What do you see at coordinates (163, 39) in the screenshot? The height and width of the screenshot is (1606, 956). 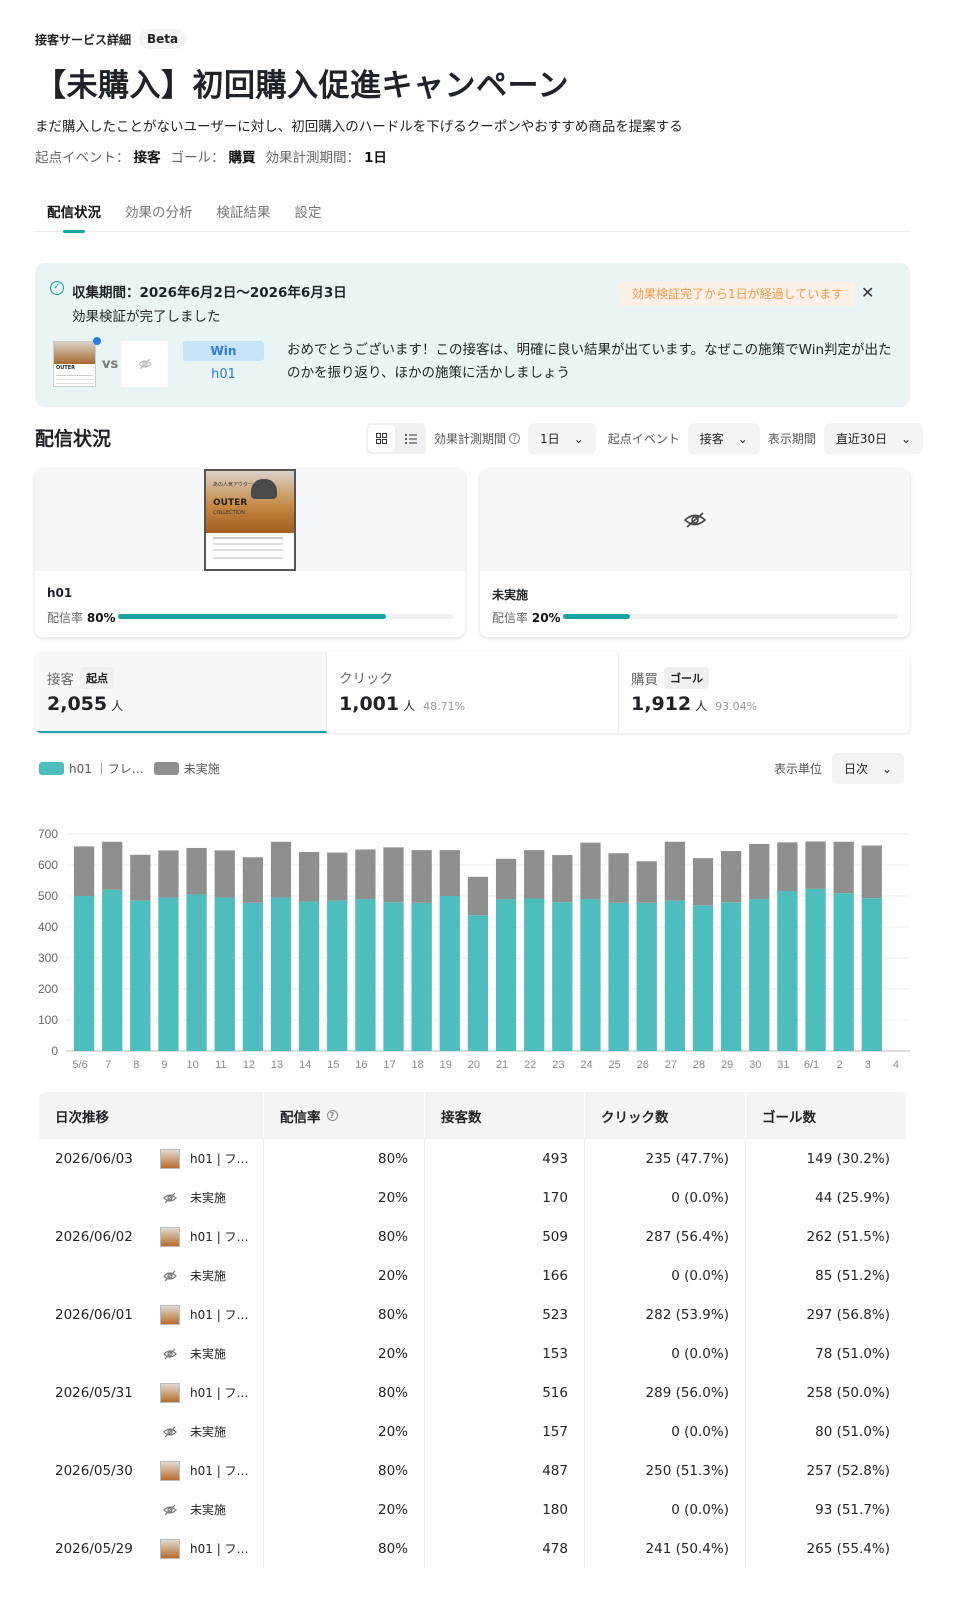 I see `beta-badge: Beta` at bounding box center [163, 39].